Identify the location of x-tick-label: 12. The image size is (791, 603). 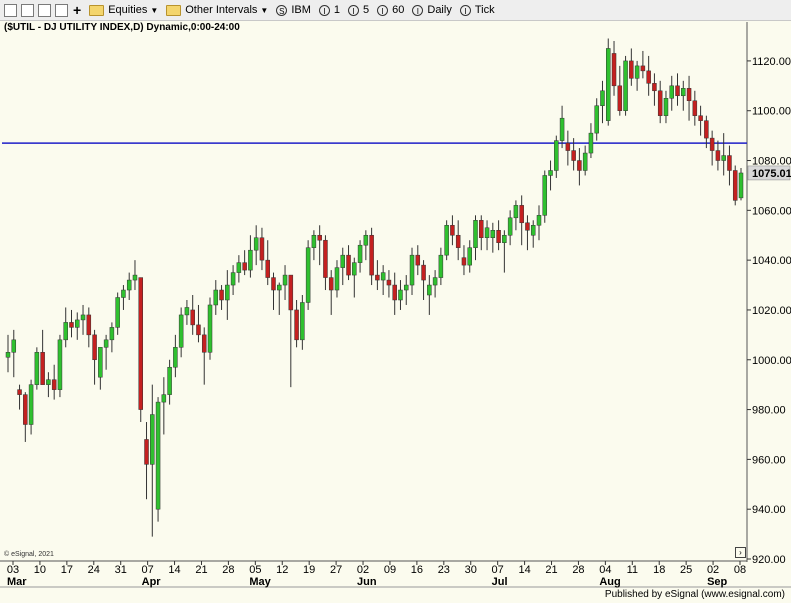
(282, 570).